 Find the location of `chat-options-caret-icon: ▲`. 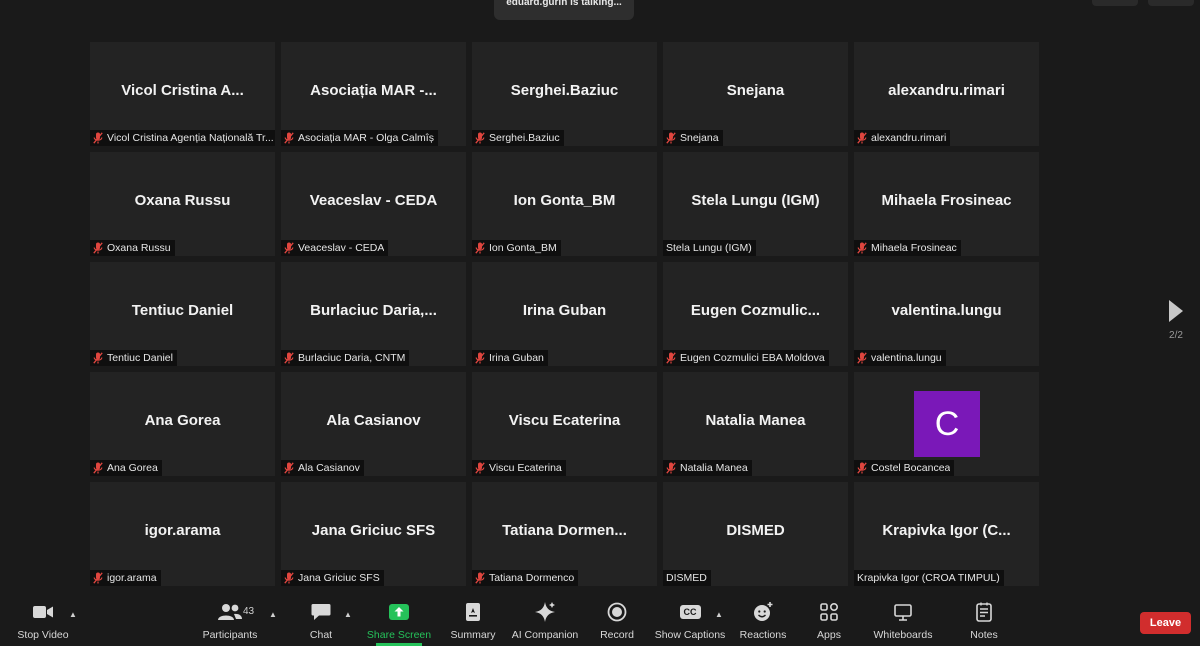

chat-options-caret-icon: ▲ is located at coordinates (348, 614).